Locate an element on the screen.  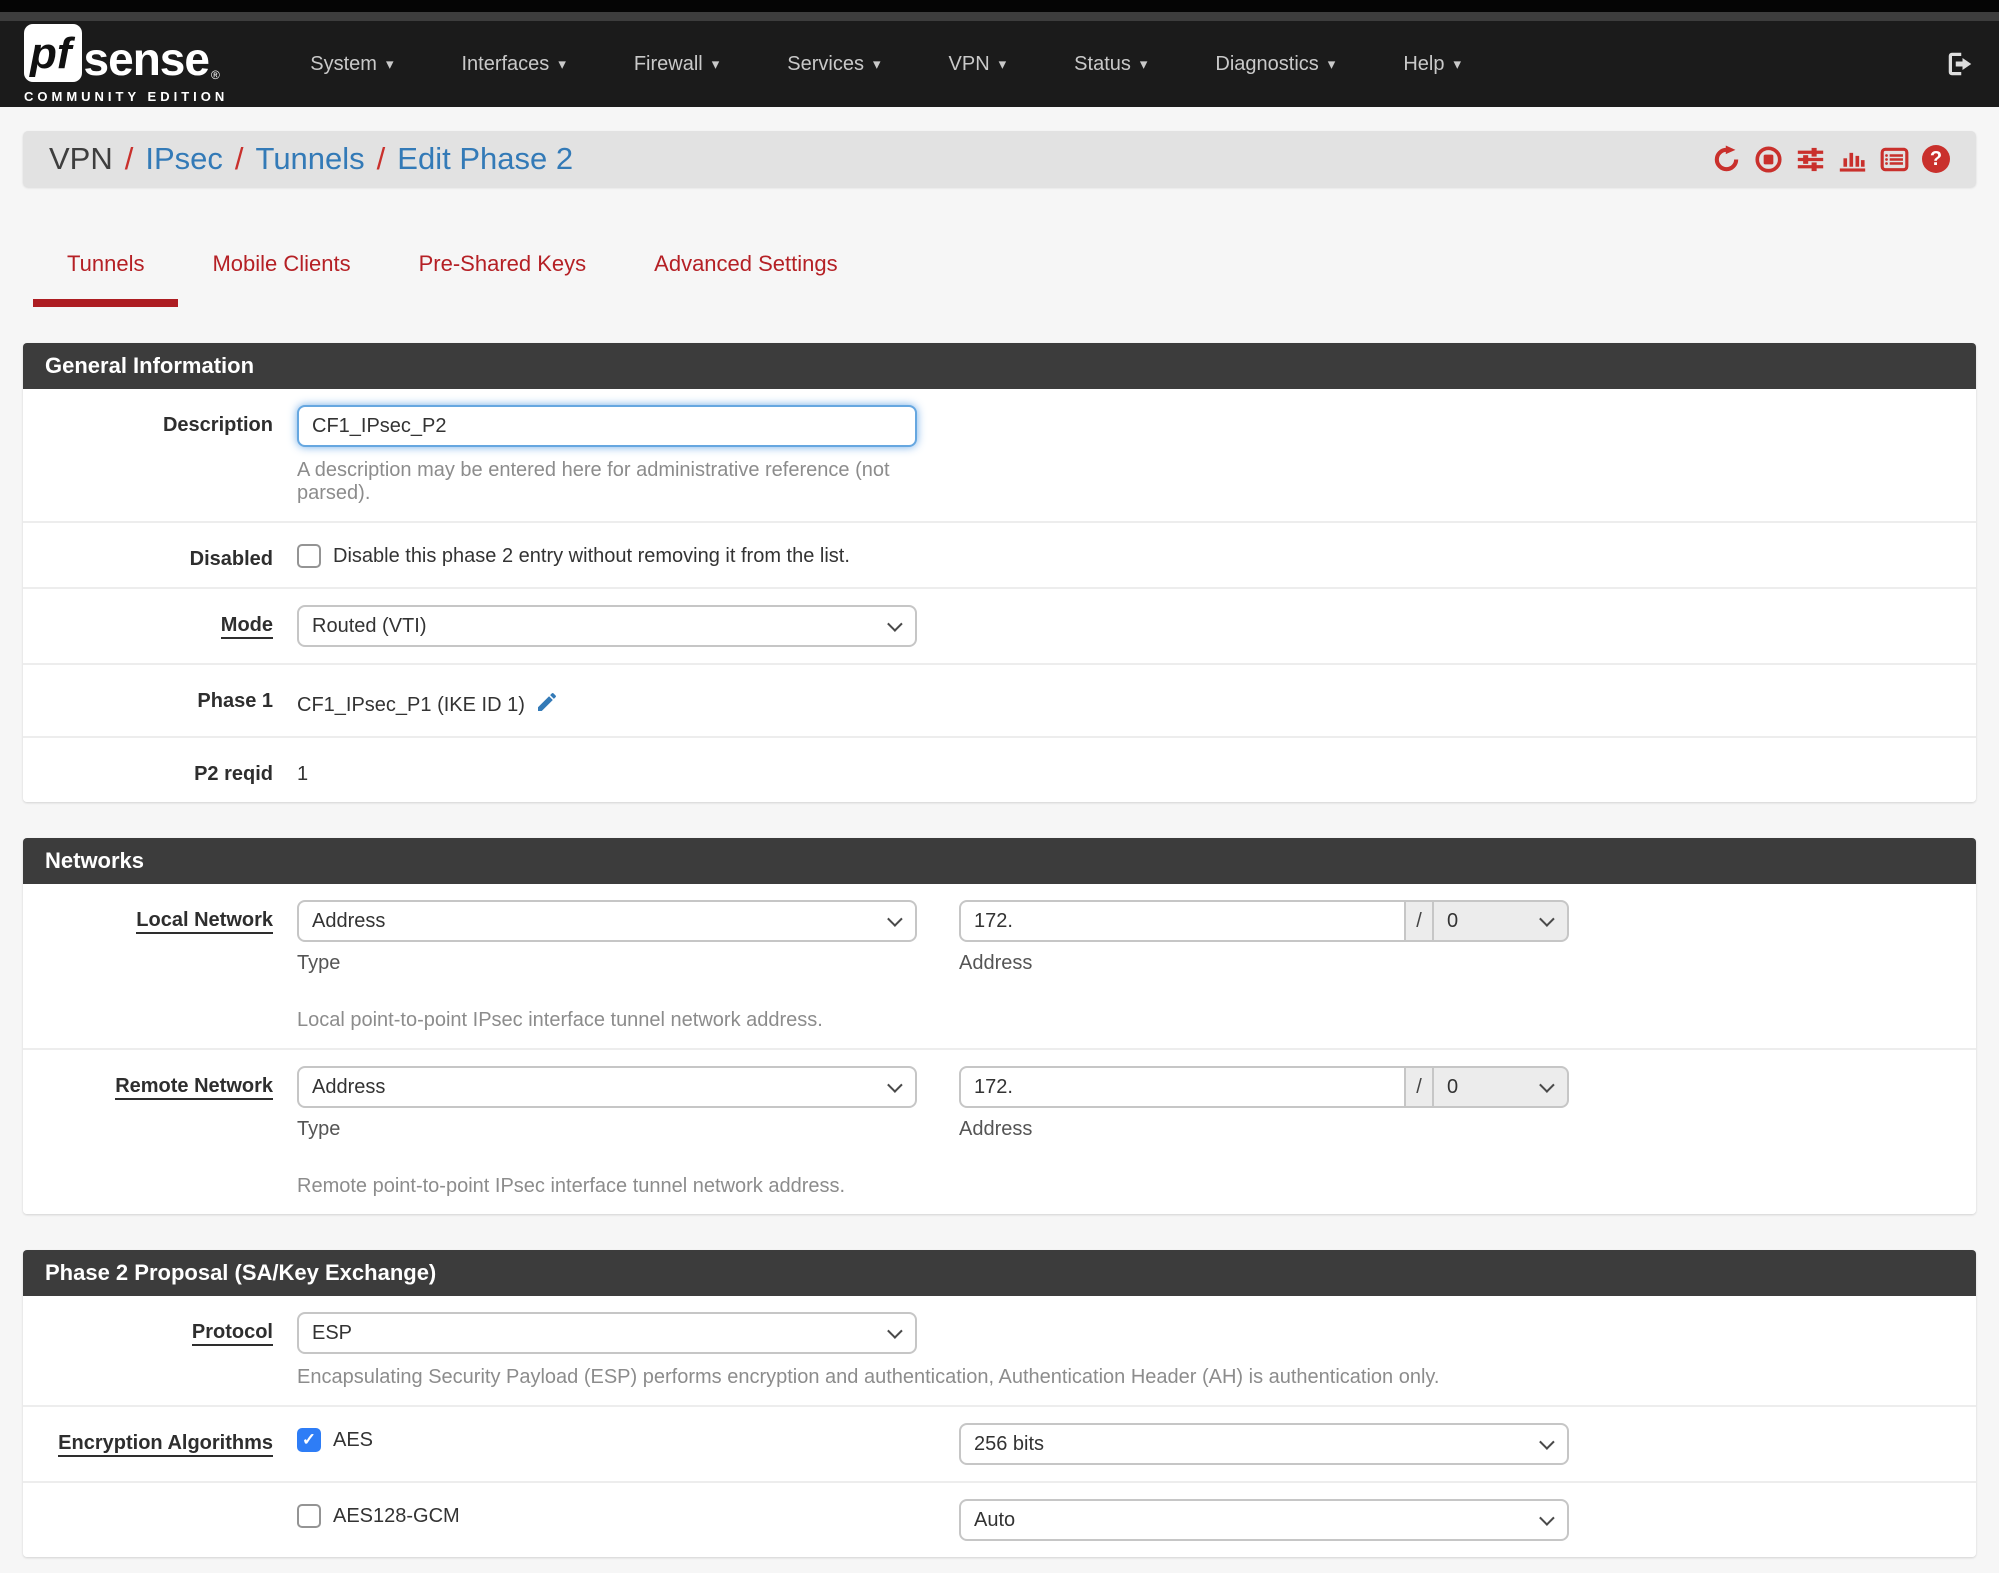
encryption-spacer is located at coordinates (172, 1520).